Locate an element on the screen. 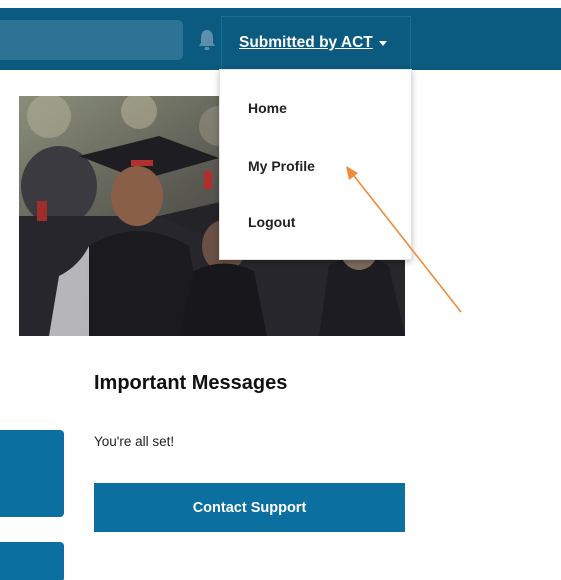 This screenshot has height=580, width=561. contact-support-button: Contact Support is located at coordinates (249, 507).